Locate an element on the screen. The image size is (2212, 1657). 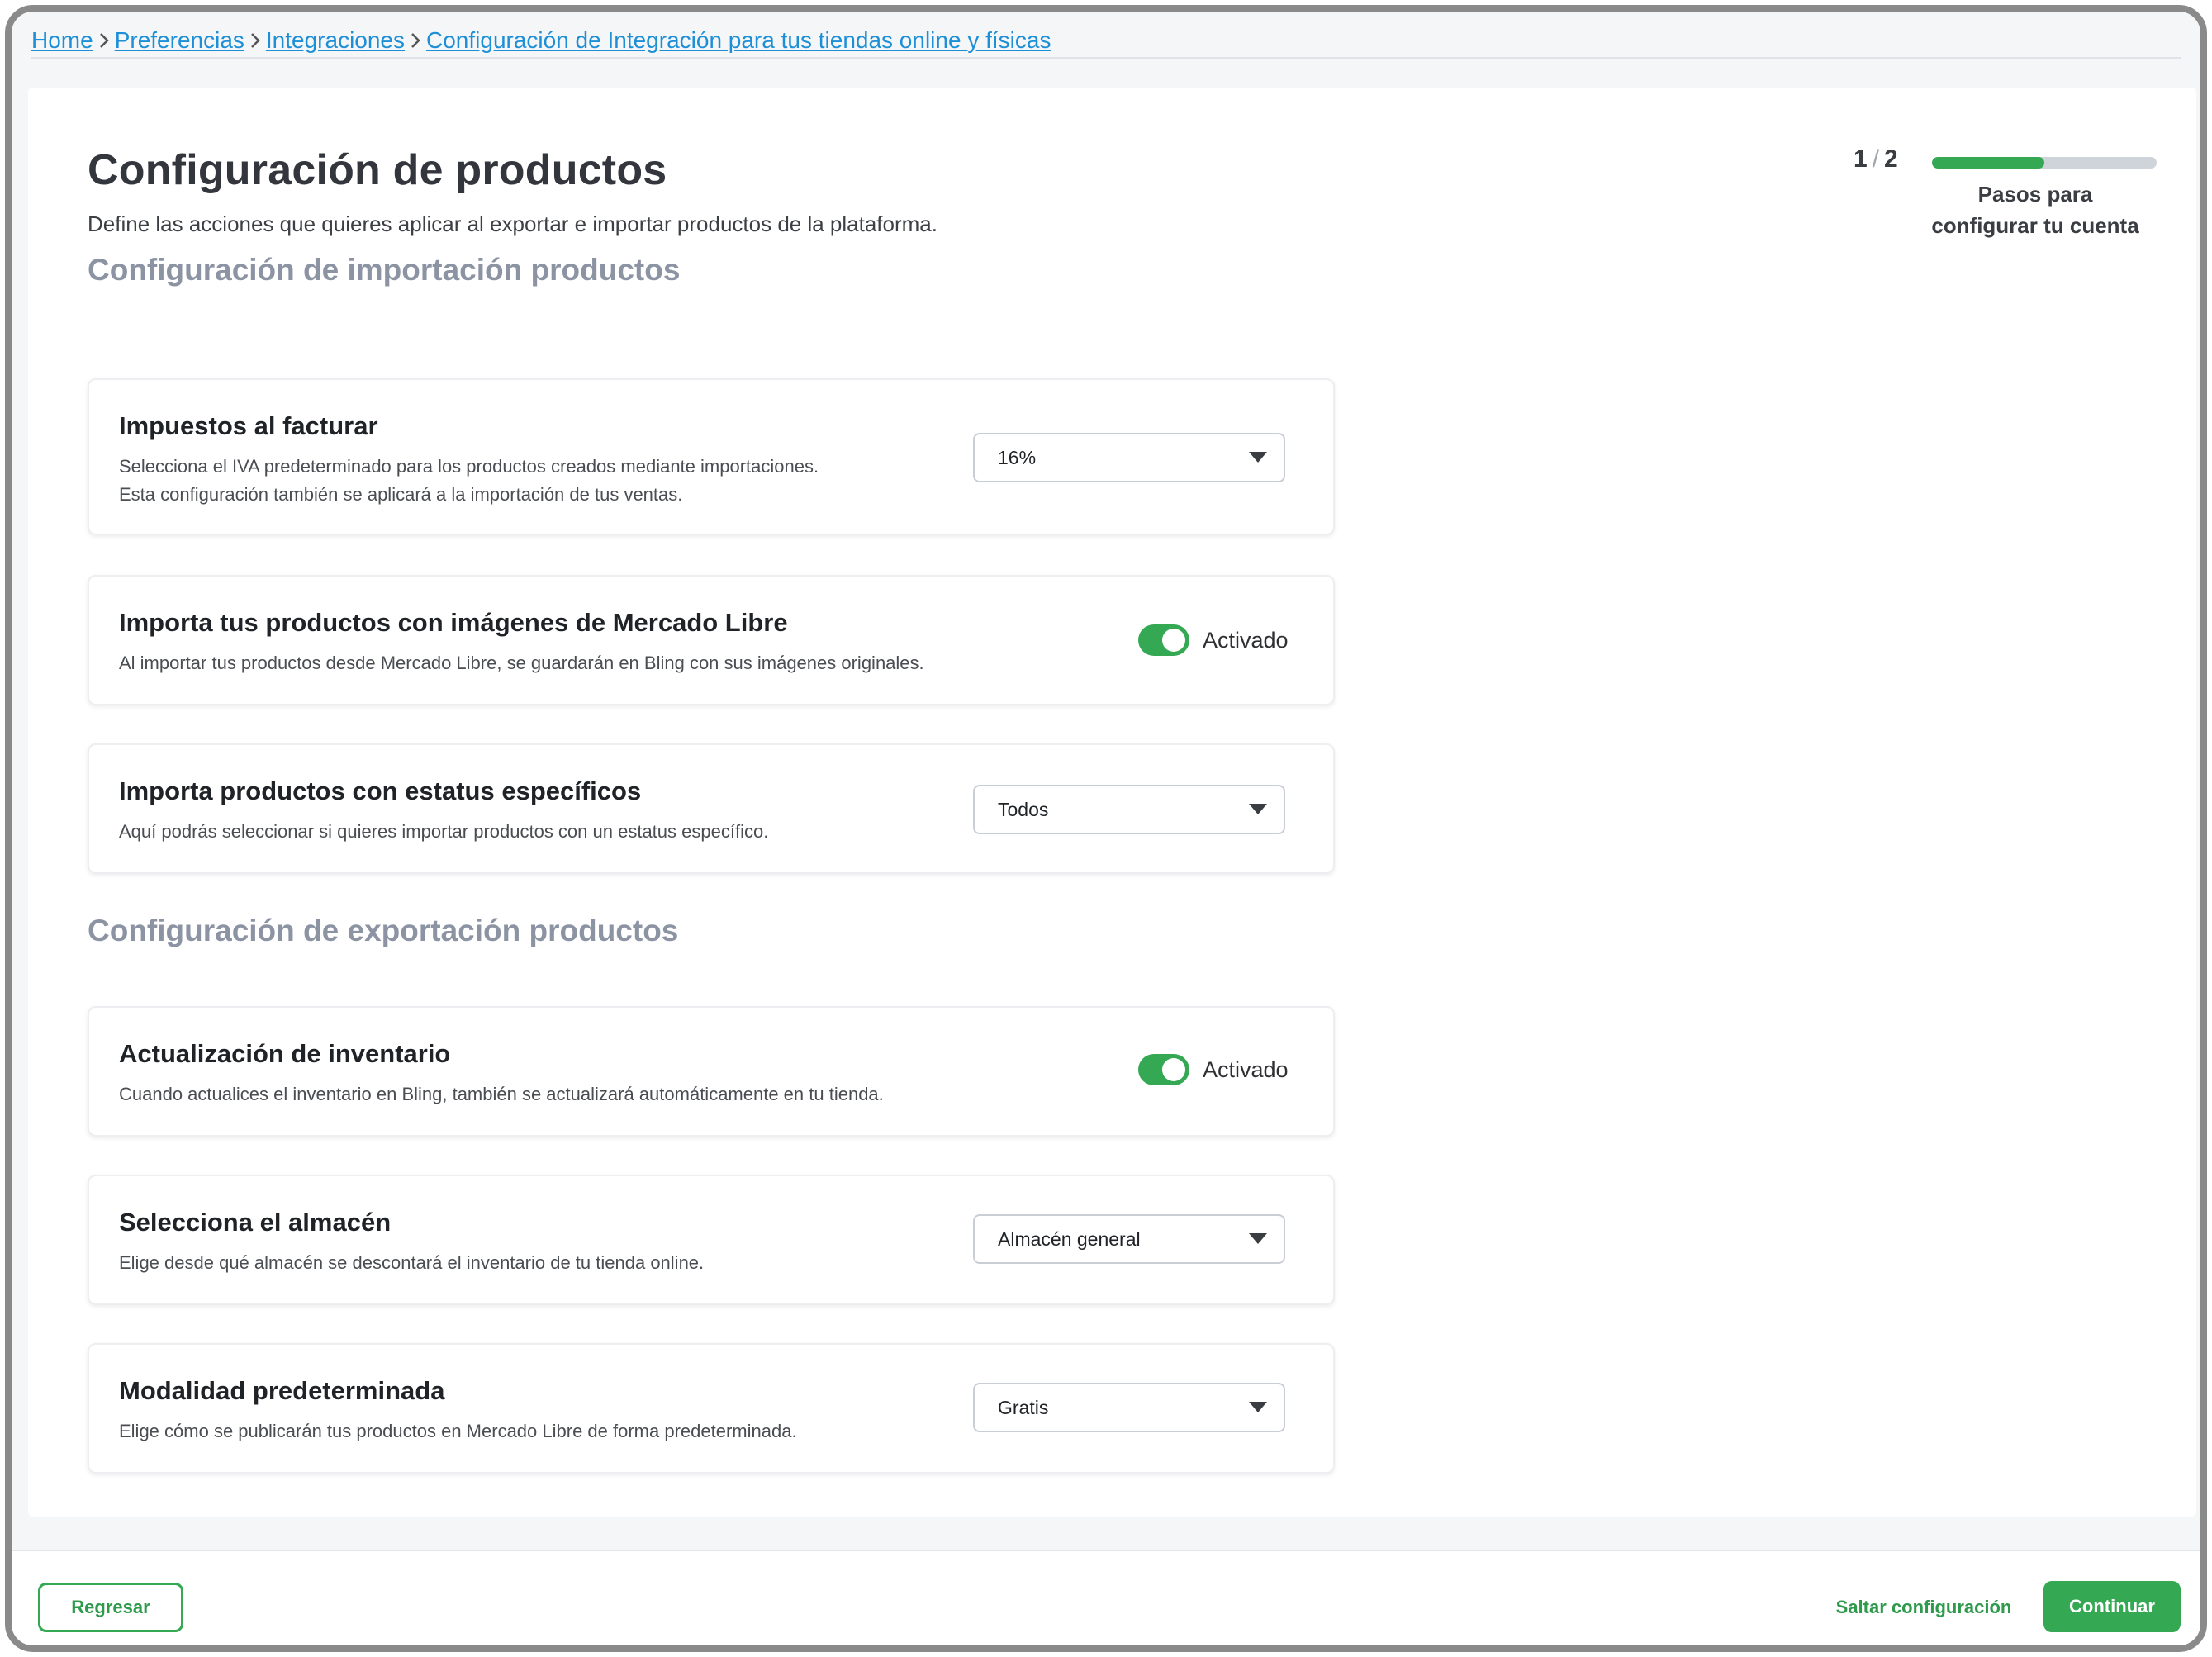
modality-select: Gratis is located at coordinates (1129, 1408).